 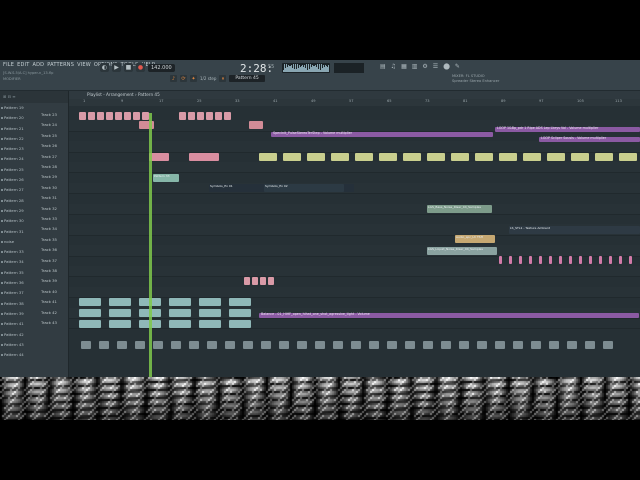 What do you see at coordinates (459, 209) in the screenshot?
I see `pattern-clip: LGS_Bass_Noise_Riser_04_Samples` at bounding box center [459, 209].